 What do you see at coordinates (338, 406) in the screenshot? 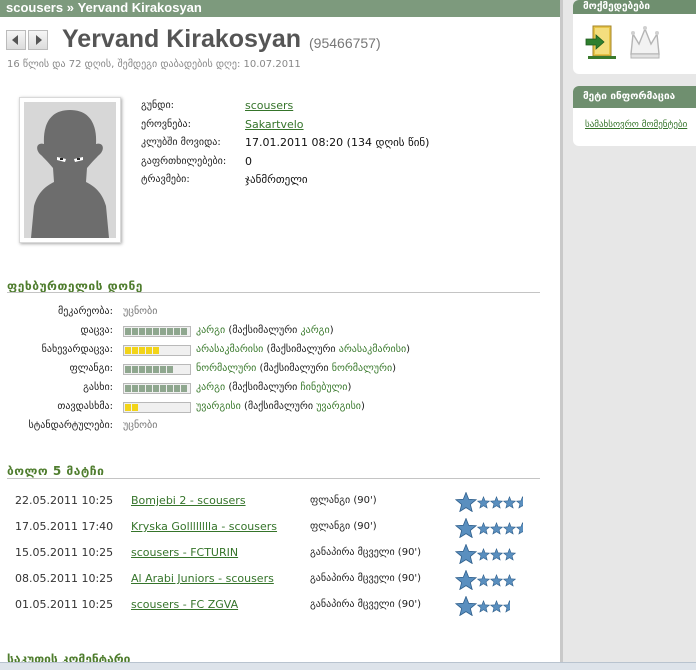
I see `skill-max: უვარგისი` at bounding box center [338, 406].